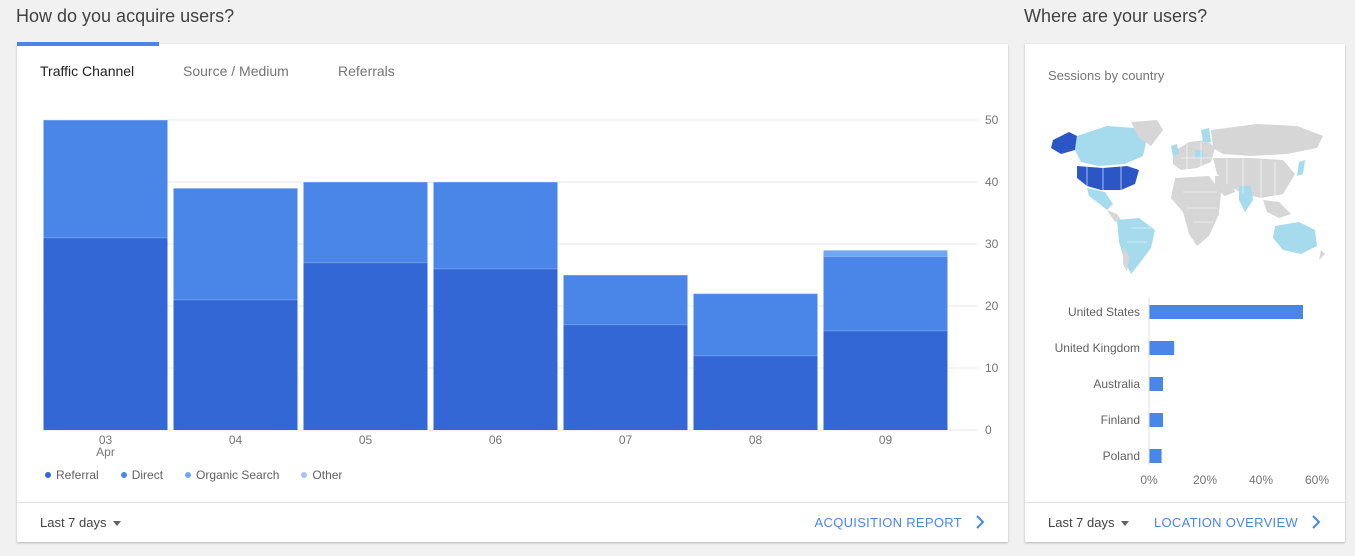  I want to click on y-tick-label: 50, so click(992, 120).